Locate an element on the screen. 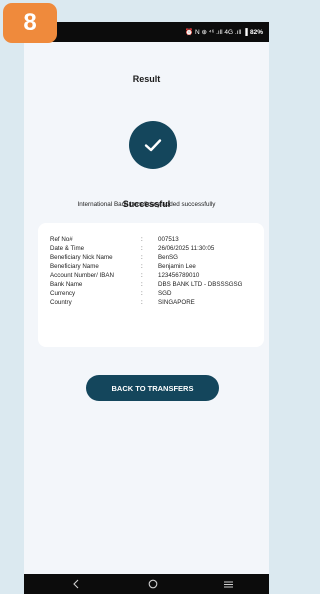 The width and height of the screenshot is (320, 594). detail-row-date: Date & Time : 26/06/2025 11:30:05 is located at coordinates (151, 248).